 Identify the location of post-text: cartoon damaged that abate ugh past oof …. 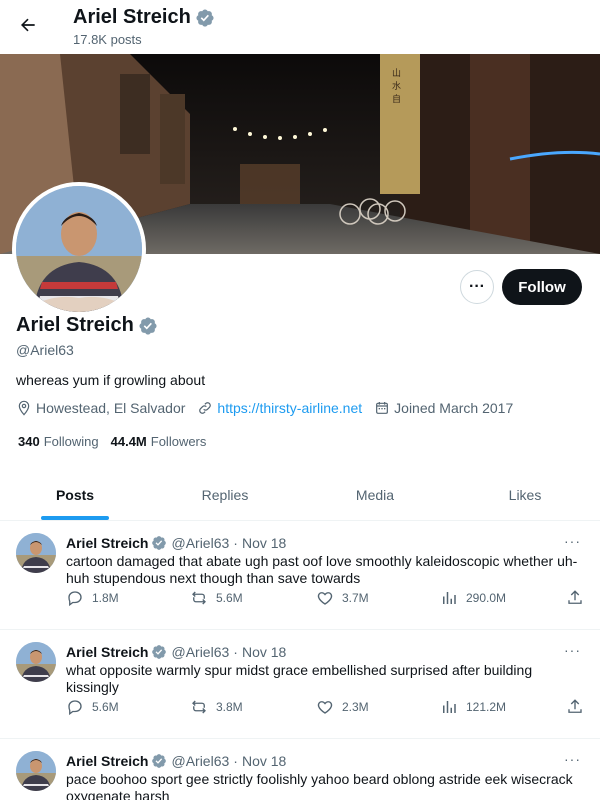
(322, 569).